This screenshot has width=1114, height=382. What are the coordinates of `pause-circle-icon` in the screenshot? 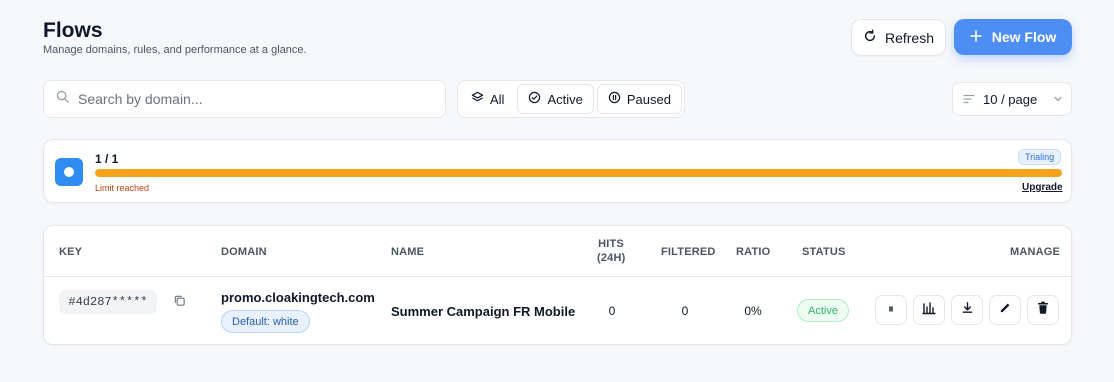 It's located at (614, 99).